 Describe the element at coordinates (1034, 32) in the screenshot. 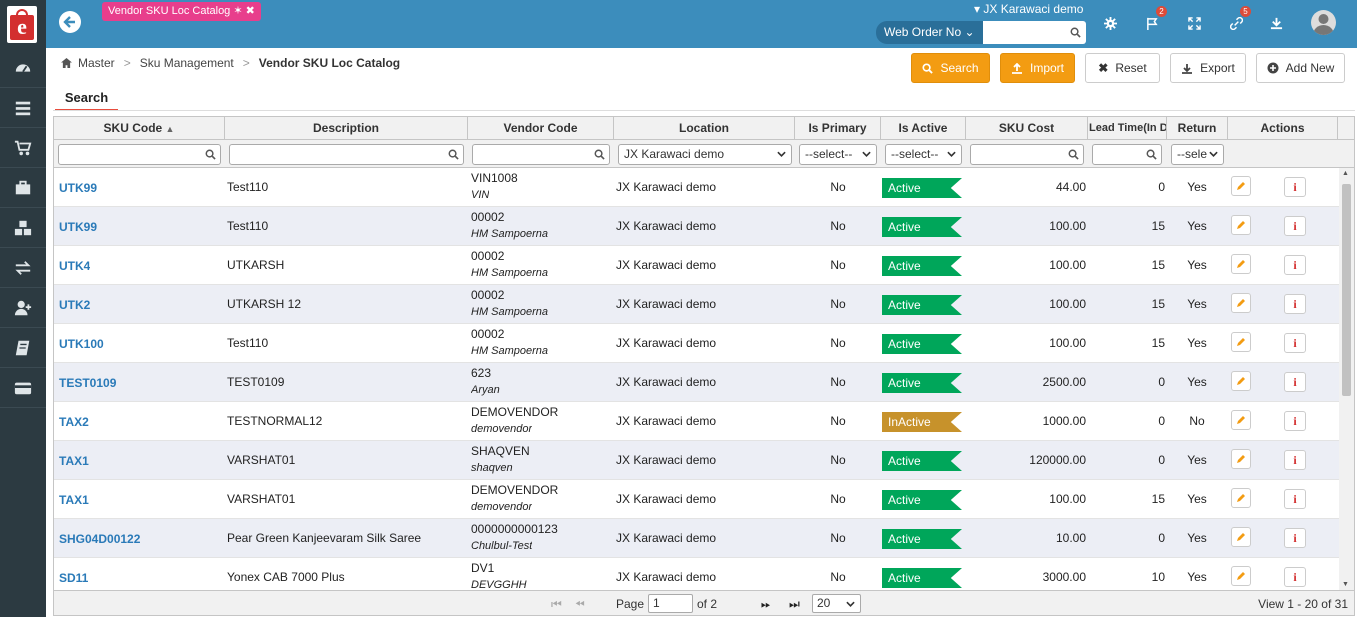

I see `web-order-input` at that location.